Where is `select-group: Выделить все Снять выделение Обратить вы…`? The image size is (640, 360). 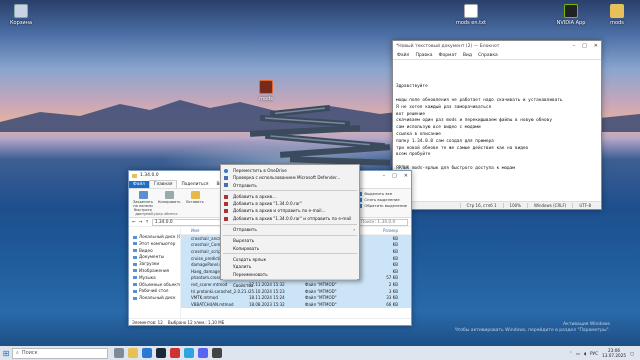 select-group: Выделить все Снять выделение Обратить вы… is located at coordinates (382, 200).